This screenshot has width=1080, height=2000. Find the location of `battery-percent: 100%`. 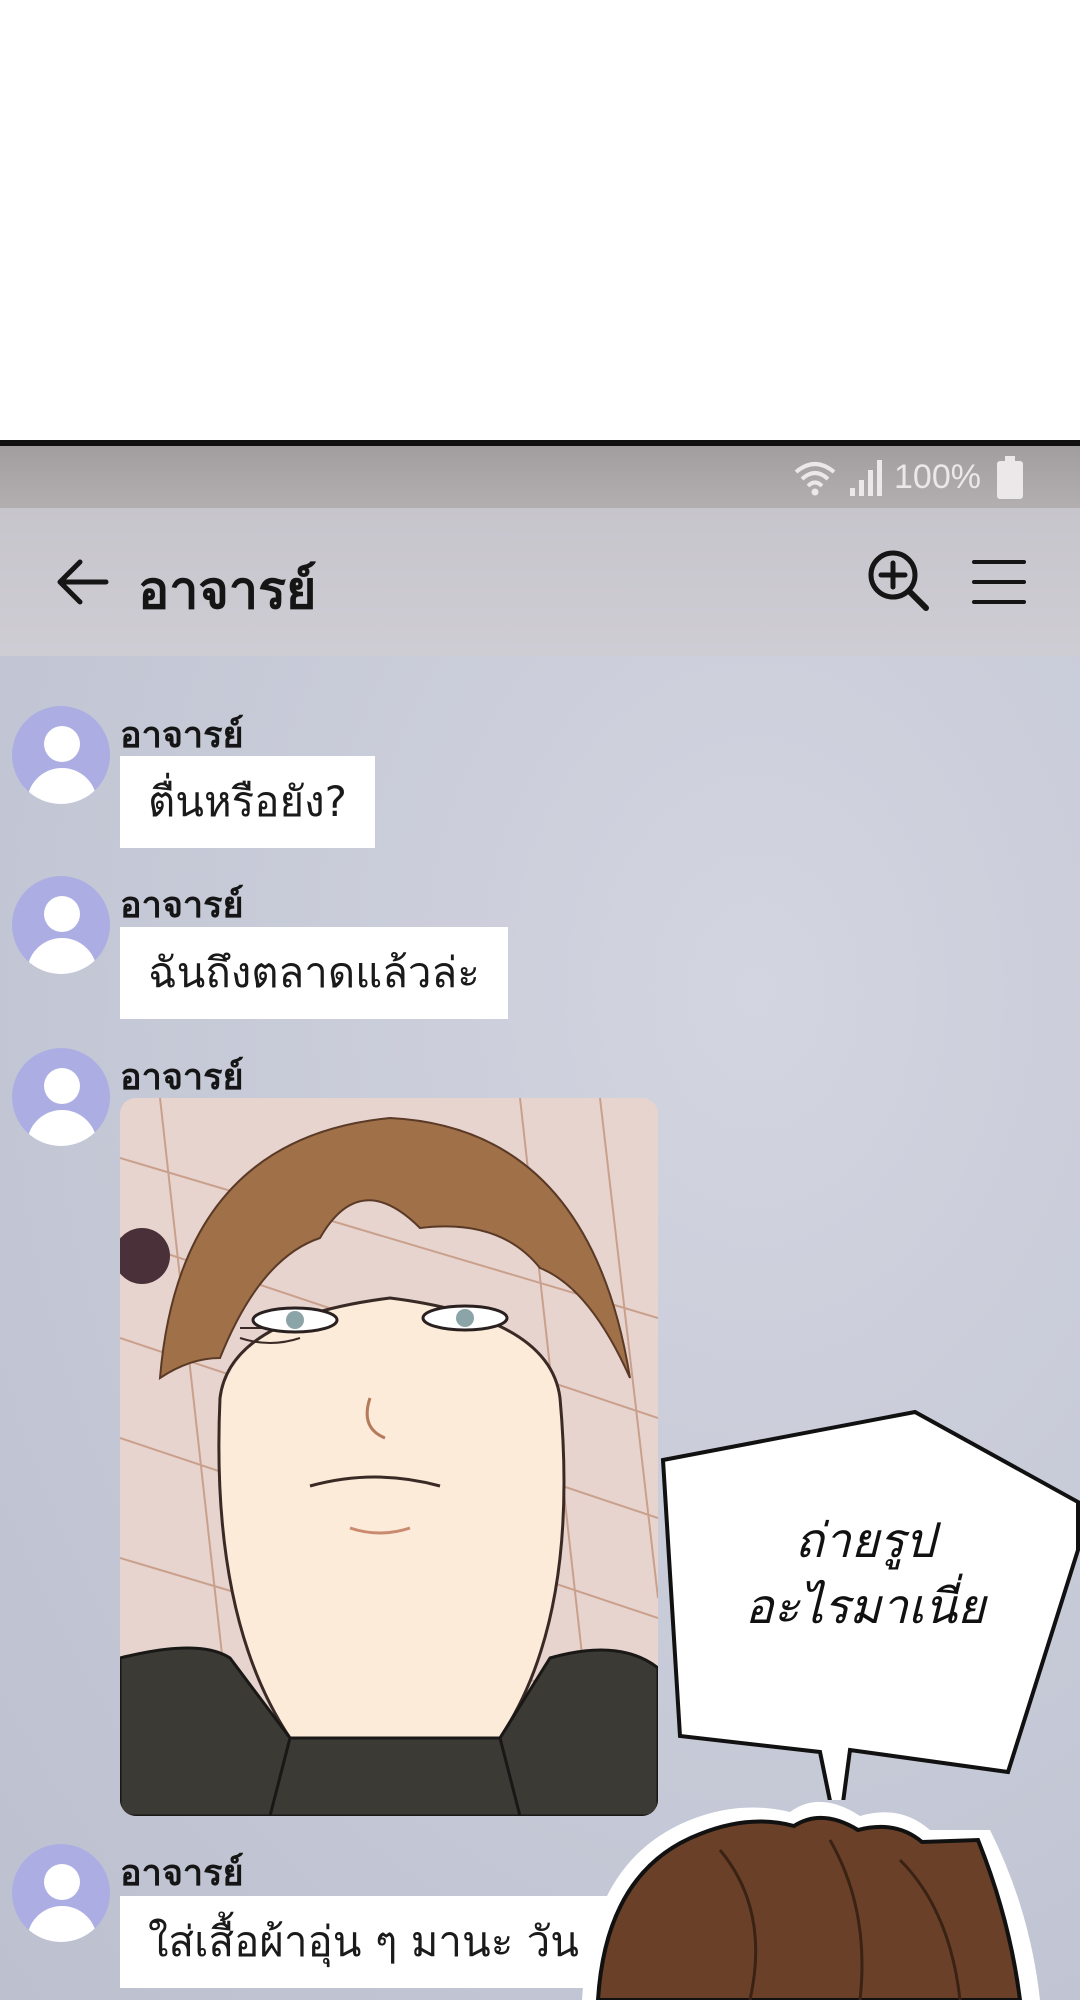

battery-percent: 100% is located at coordinates (937, 477).